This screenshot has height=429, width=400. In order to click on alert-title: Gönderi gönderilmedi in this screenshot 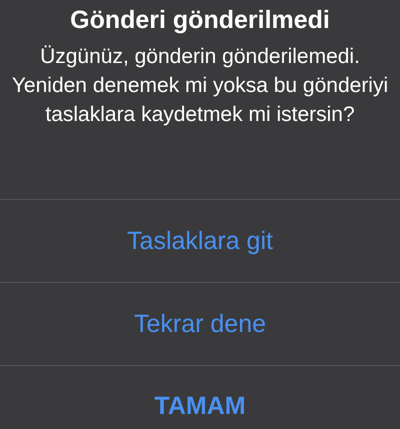, I will do `click(200, 20)`.